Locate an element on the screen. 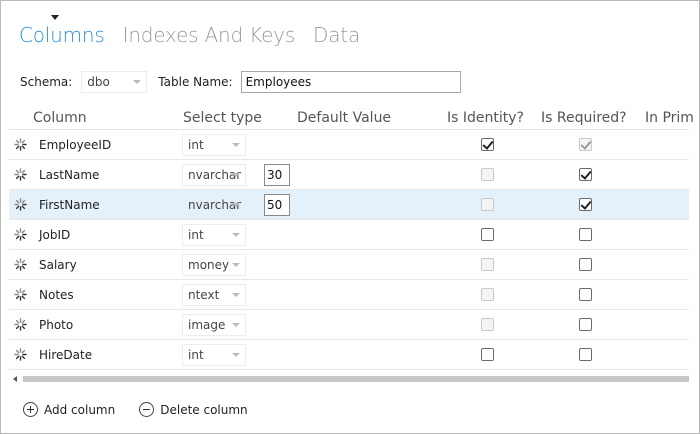  length-cell is located at coordinates (277, 174).